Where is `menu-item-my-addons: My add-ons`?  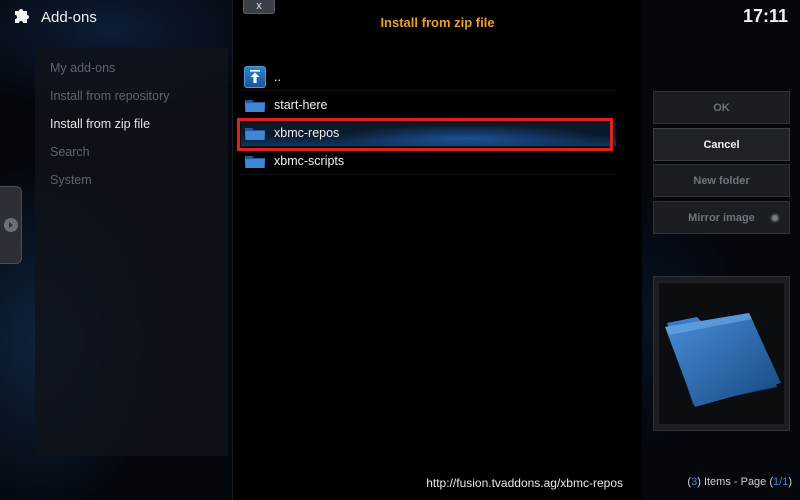
menu-item-my-addons: My add-ons is located at coordinates (131, 68).